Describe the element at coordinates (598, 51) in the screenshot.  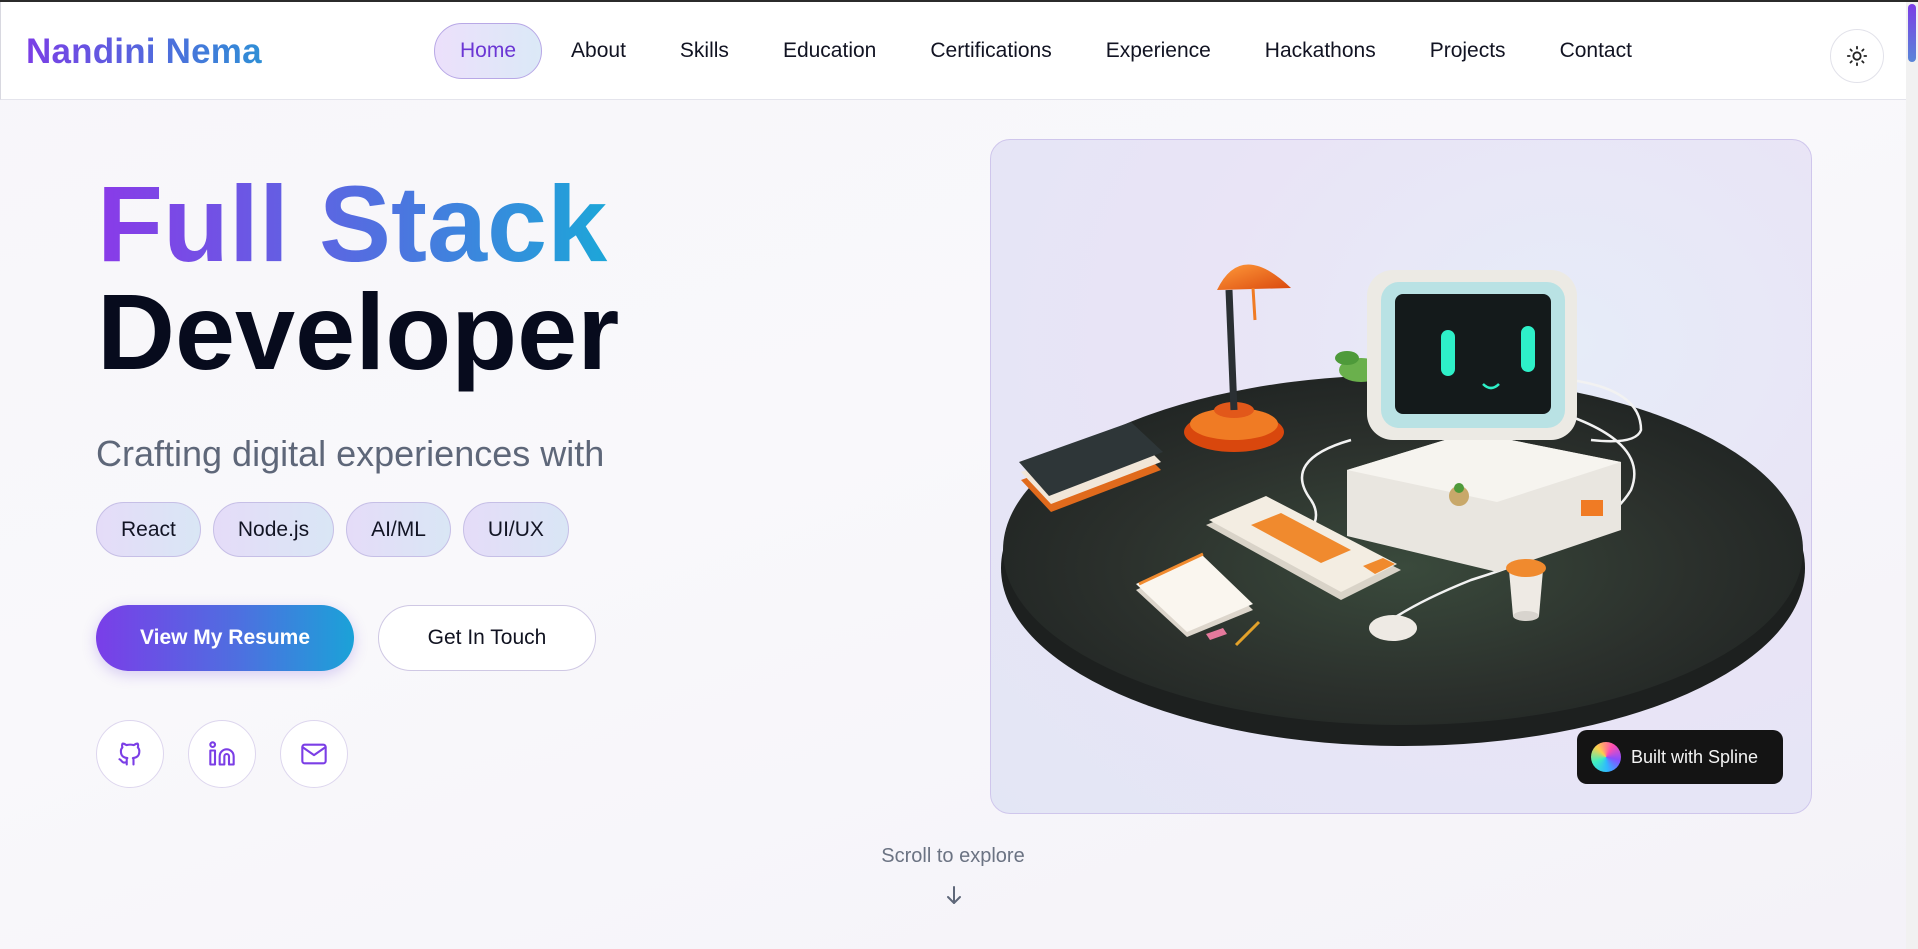
I see `nav-about: About` at that location.